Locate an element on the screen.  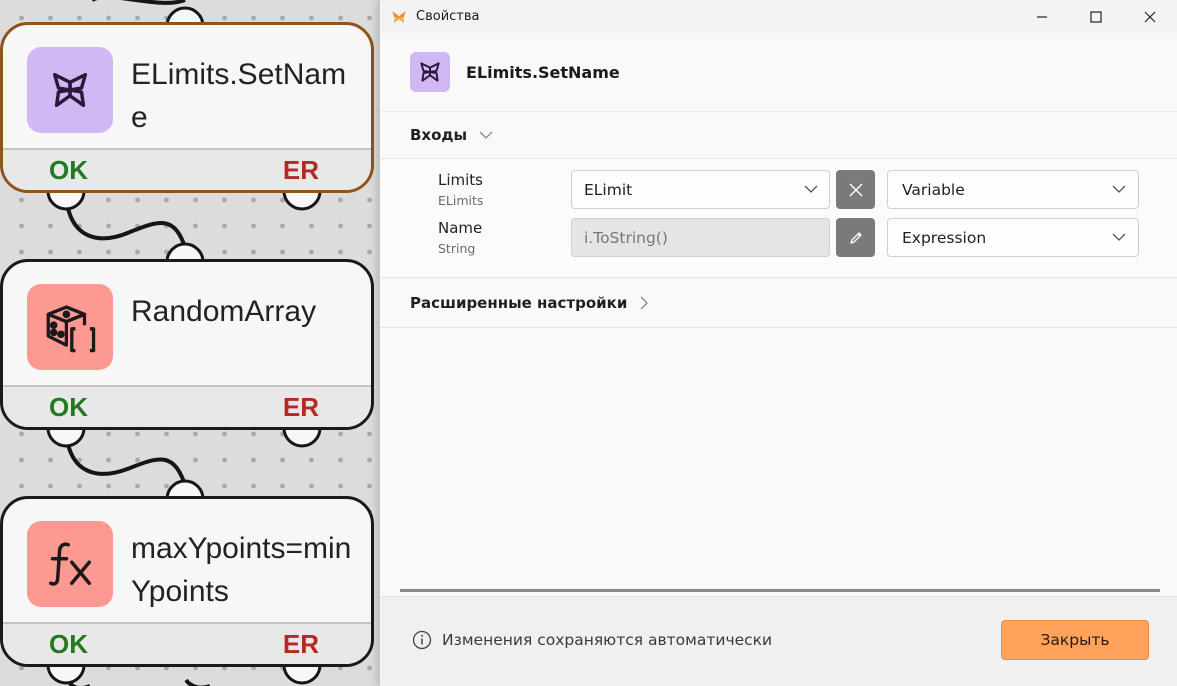
close-window-button is located at coordinates (1150, 16).